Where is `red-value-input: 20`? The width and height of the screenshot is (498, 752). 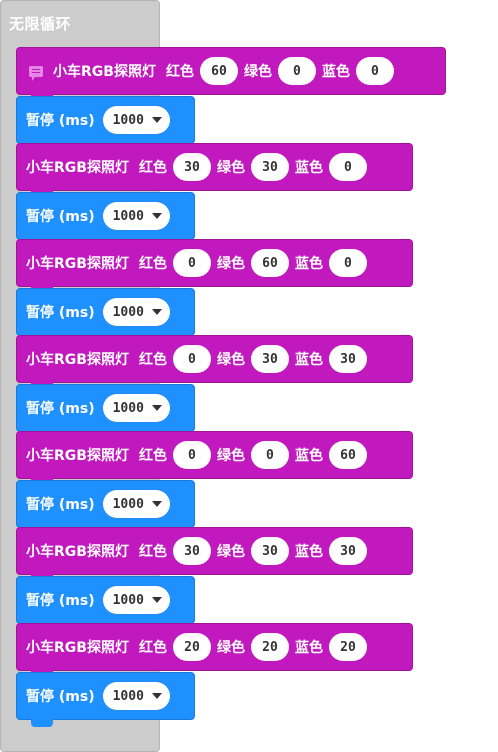 red-value-input: 20 is located at coordinates (191, 647).